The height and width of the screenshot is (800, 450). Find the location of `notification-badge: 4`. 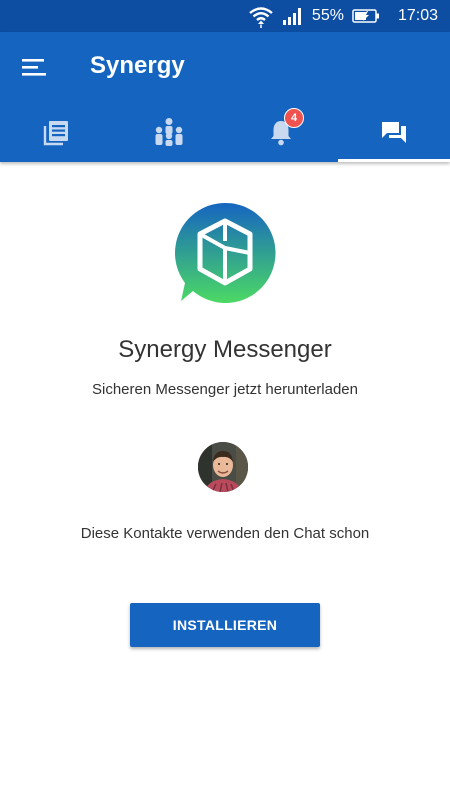

notification-badge: 4 is located at coordinates (294, 118).